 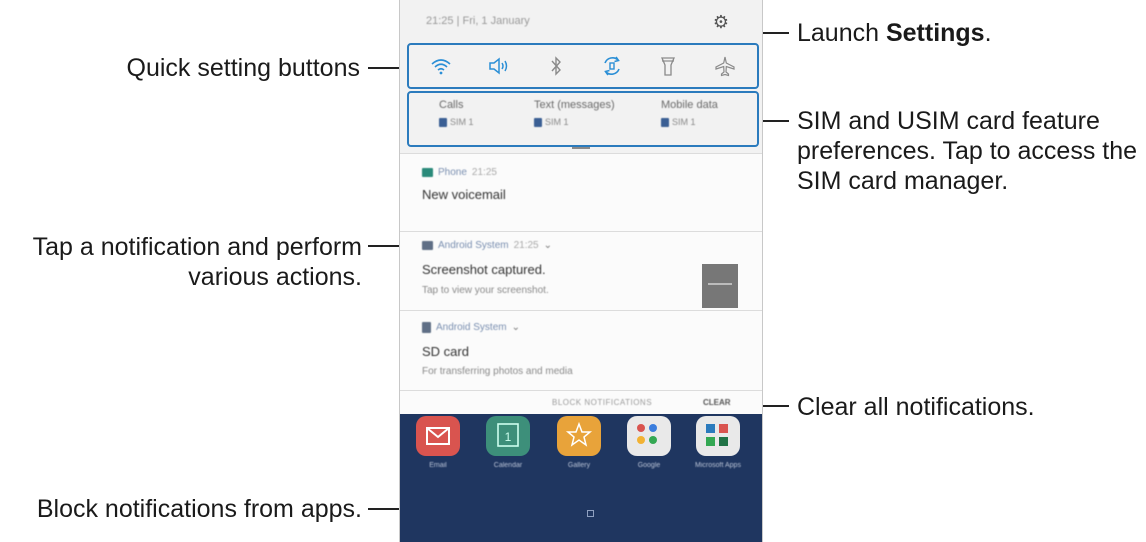 What do you see at coordinates (445, 351) in the screenshot?
I see `notification-title: SD card` at bounding box center [445, 351].